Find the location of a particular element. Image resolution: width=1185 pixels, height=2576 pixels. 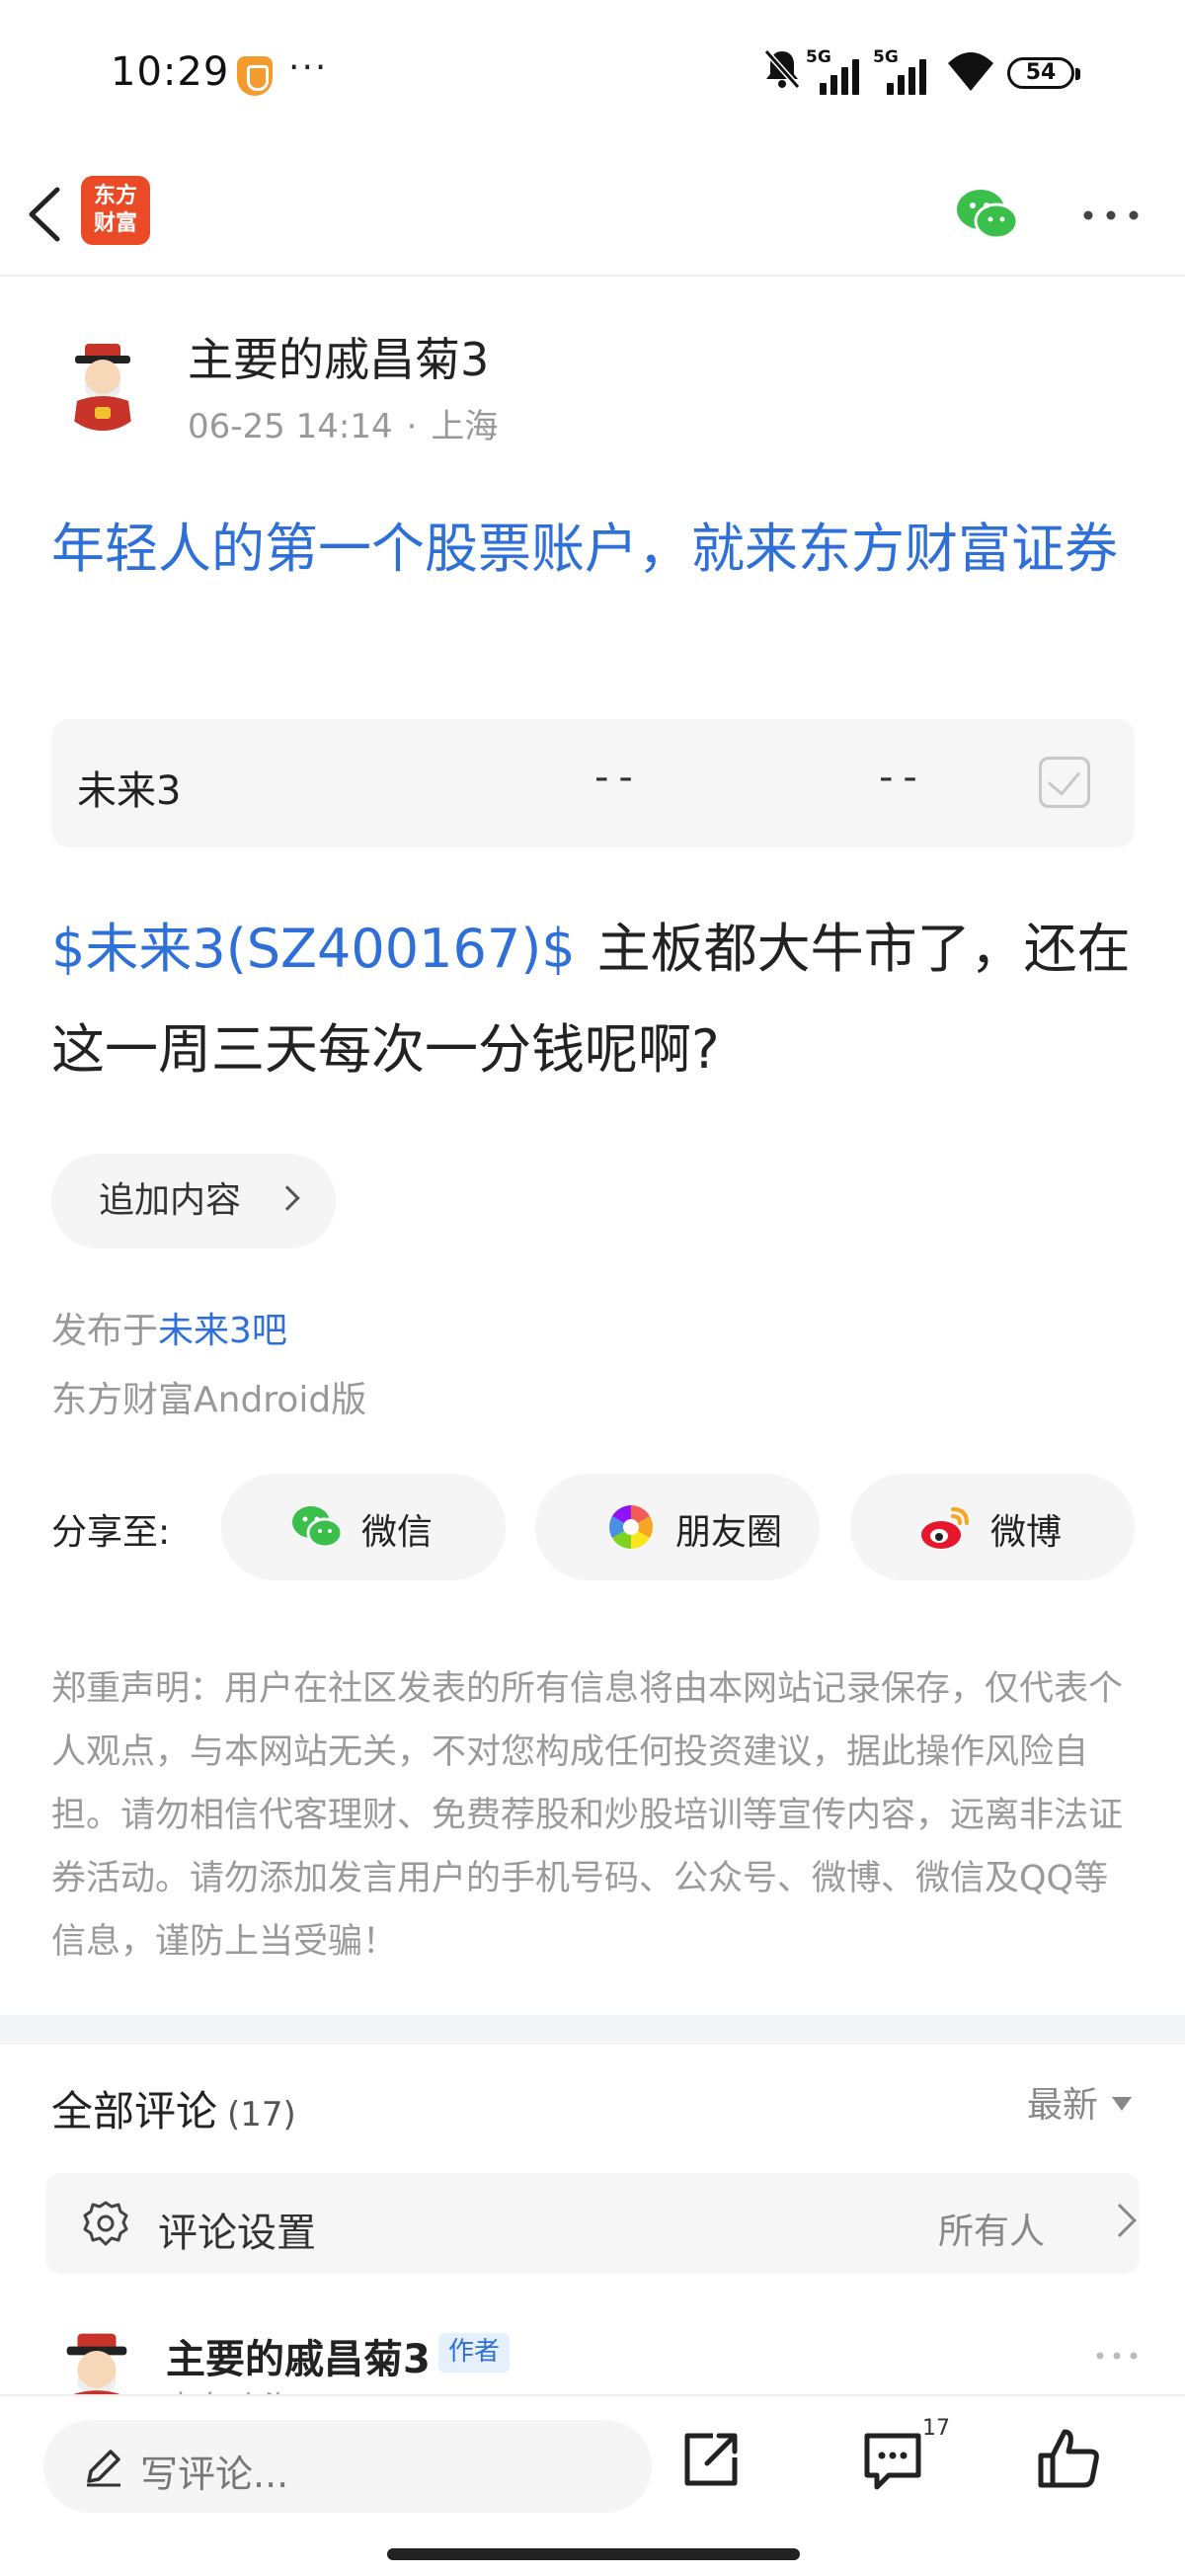

post-content: $未来3(SZ400167)$ 主板都大牛市了，还在这一周三天每次一分钱呢啊? is located at coordinates (599, 999).